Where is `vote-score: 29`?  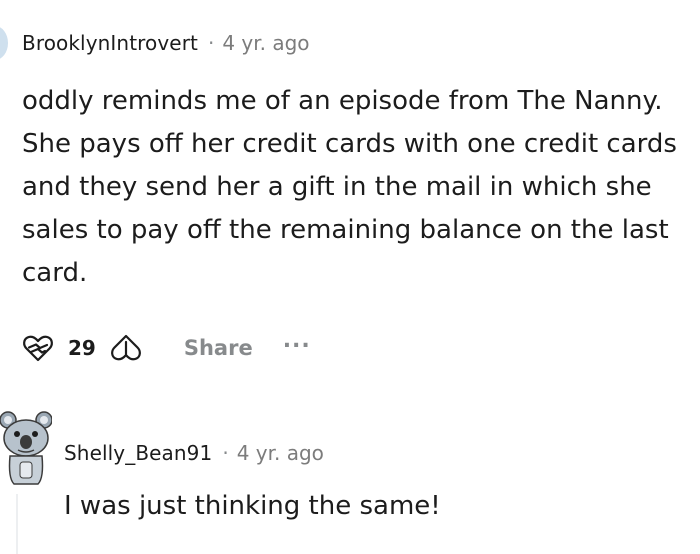
vote-score: 29 is located at coordinates (82, 348).